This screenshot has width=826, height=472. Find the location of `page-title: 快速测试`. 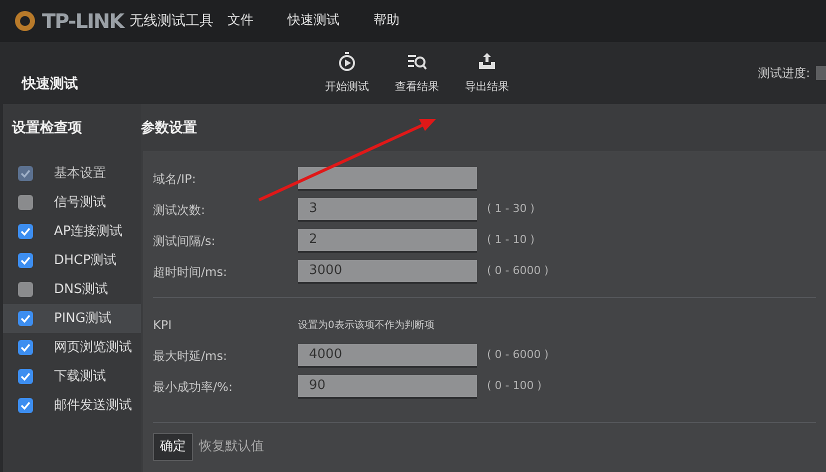

page-title: 快速测试 is located at coordinates (50, 84).